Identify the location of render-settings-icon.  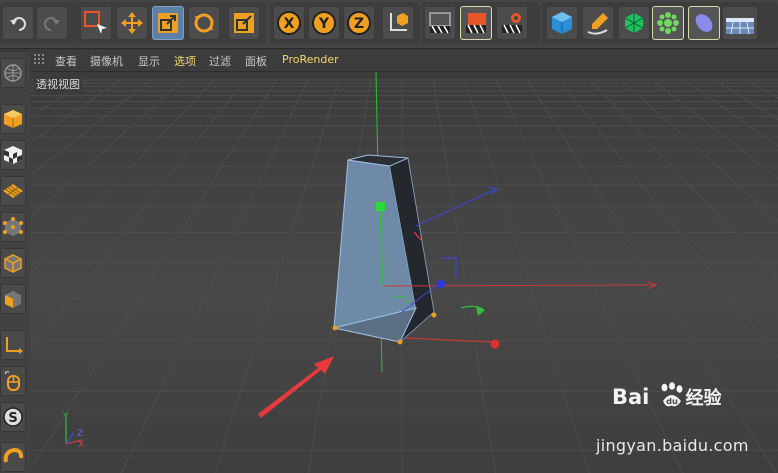
(512, 23).